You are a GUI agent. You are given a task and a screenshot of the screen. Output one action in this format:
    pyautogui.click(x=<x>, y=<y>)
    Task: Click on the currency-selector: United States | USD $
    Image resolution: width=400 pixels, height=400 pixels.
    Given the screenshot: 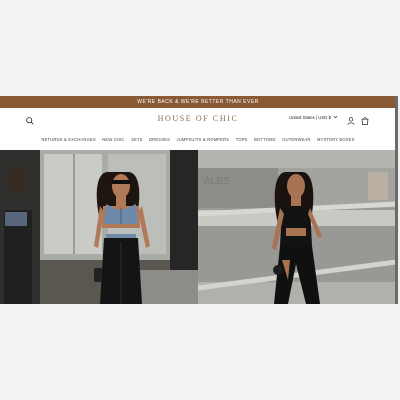 What is the action you would take?
    pyautogui.click(x=313, y=117)
    